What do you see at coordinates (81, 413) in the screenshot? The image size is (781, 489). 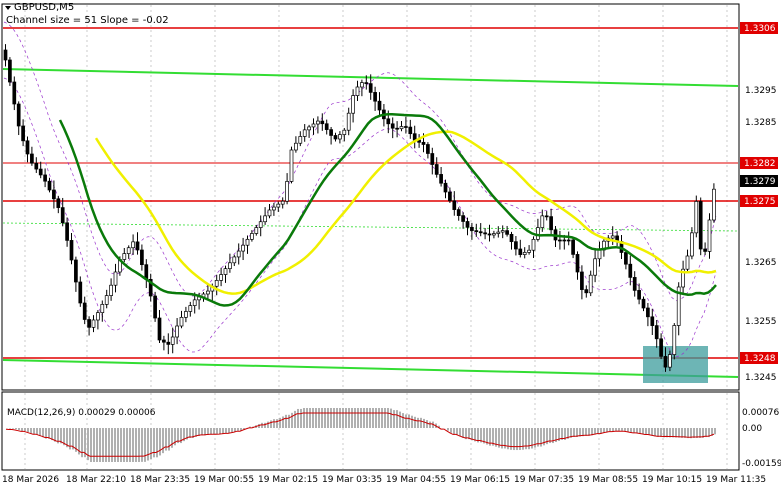 I see `macd-label: MACD(12,26,9) 0.00029 0.00006` at bounding box center [81, 413].